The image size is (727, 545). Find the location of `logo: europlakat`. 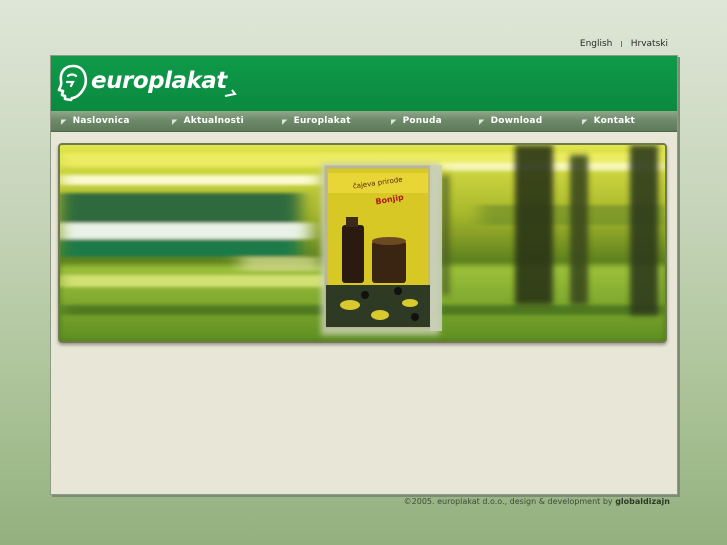

logo: europlakat is located at coordinates (147, 83).